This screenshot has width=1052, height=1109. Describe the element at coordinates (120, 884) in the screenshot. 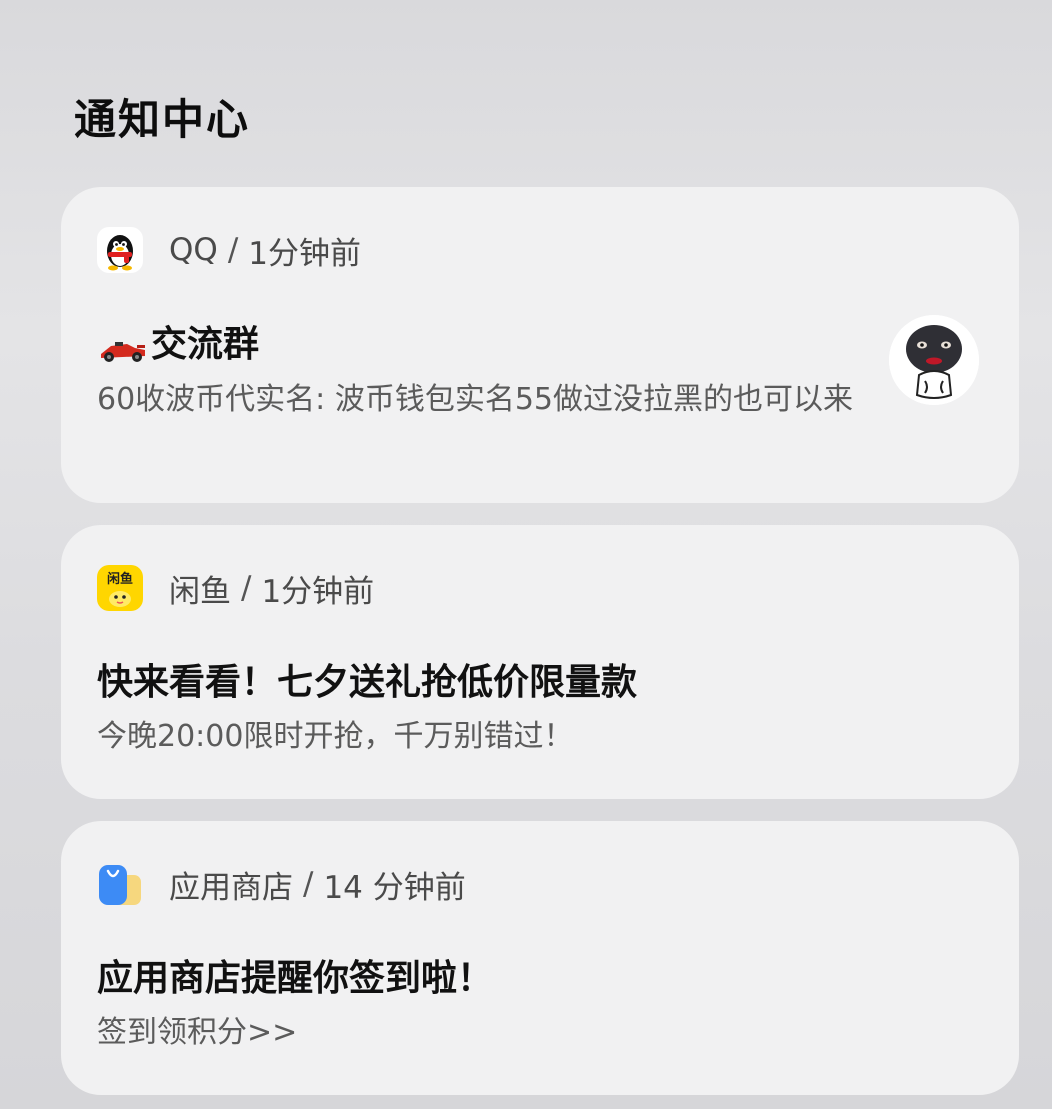

I see `app-store-bag-icon` at that location.